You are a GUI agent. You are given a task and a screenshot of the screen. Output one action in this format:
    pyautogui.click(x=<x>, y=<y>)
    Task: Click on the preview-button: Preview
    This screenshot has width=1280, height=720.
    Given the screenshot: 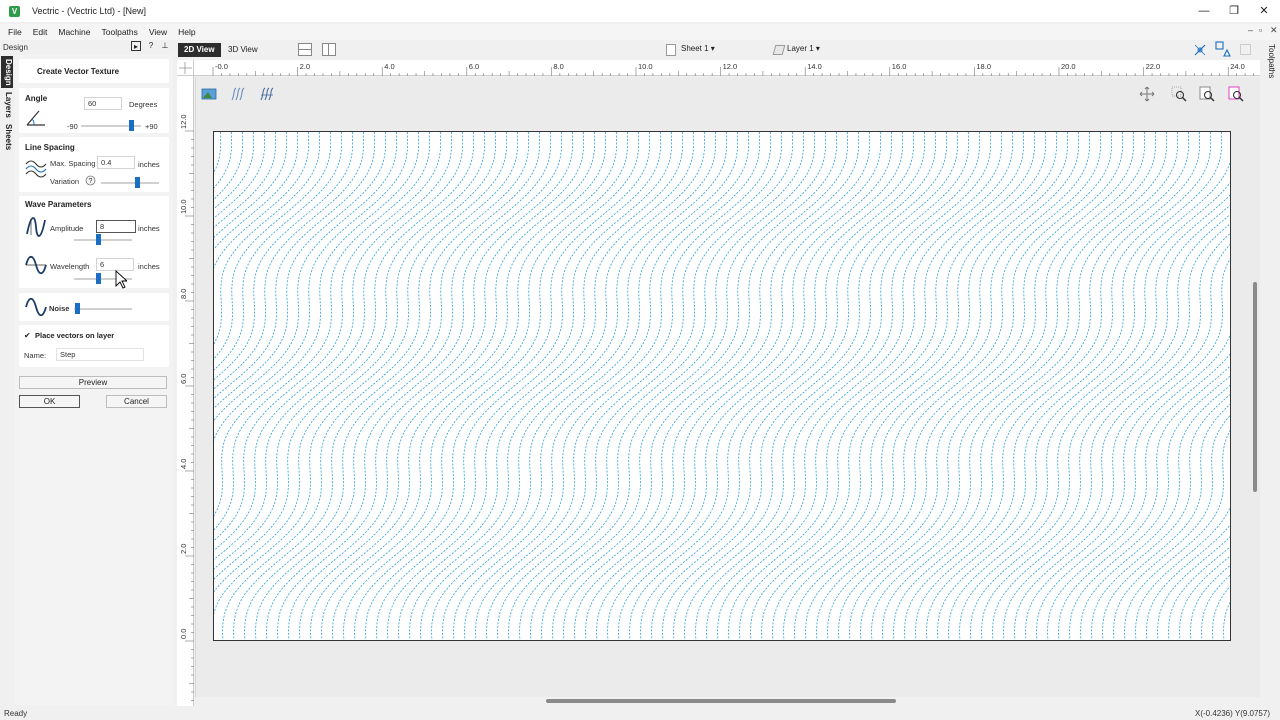 What is the action you would take?
    pyautogui.click(x=93, y=382)
    